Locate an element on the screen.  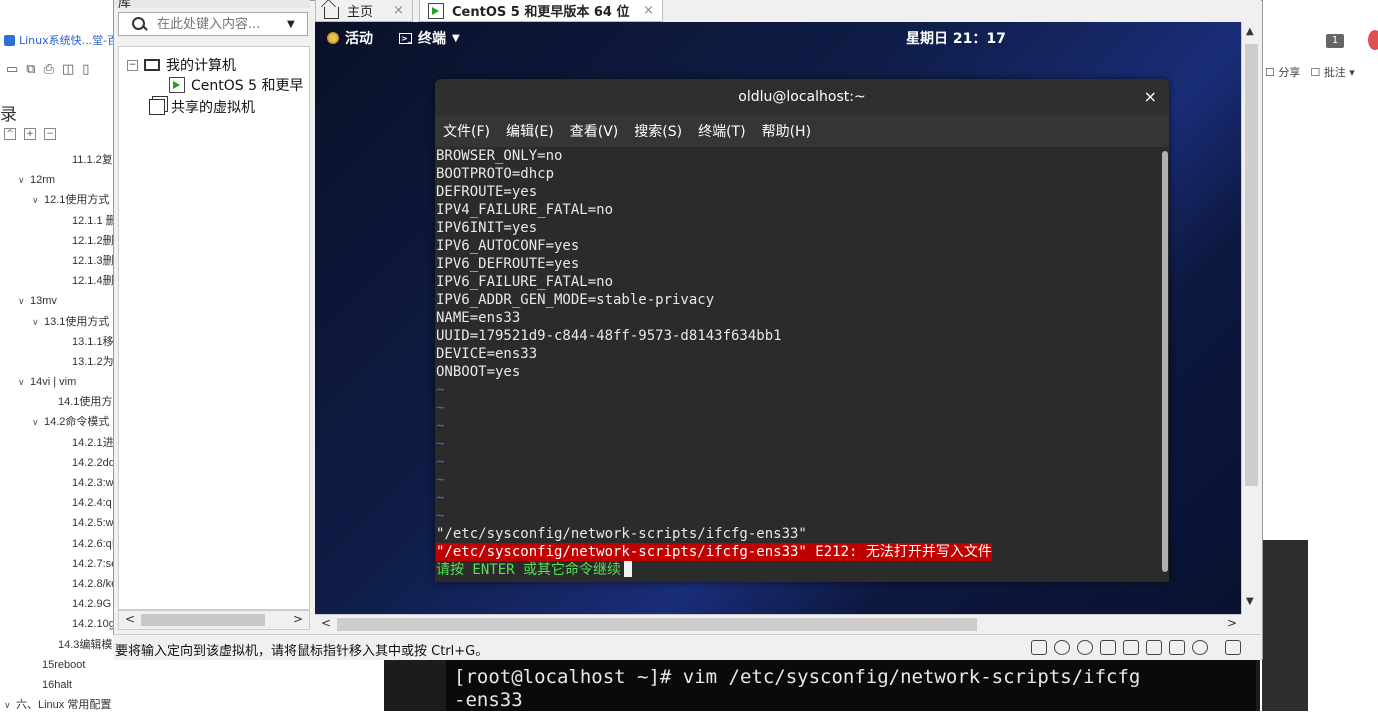
terminal-line: DEVICE=ens33 is located at coordinates (487, 354).